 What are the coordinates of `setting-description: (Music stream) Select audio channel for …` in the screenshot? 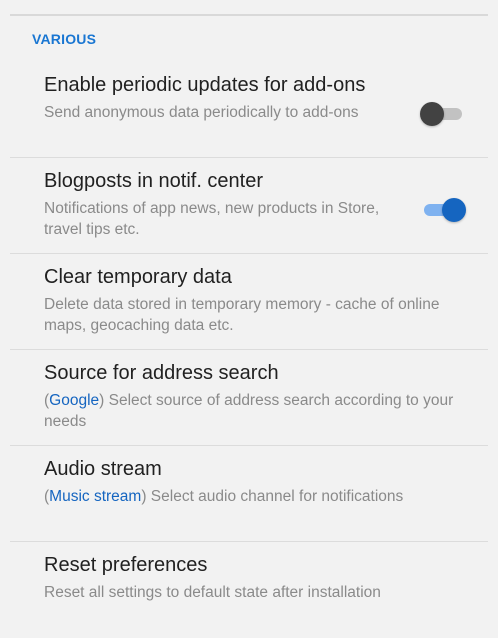 It's located at (224, 496).